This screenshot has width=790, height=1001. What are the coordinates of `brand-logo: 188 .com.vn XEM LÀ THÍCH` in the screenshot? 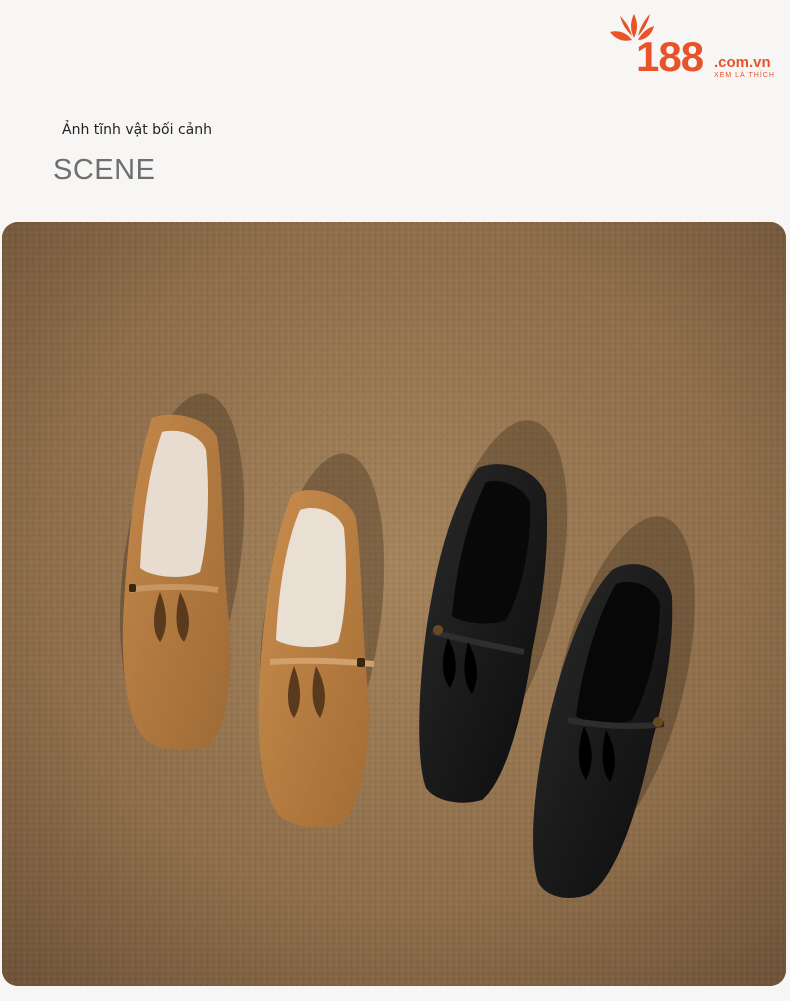 It's located at (695, 48).